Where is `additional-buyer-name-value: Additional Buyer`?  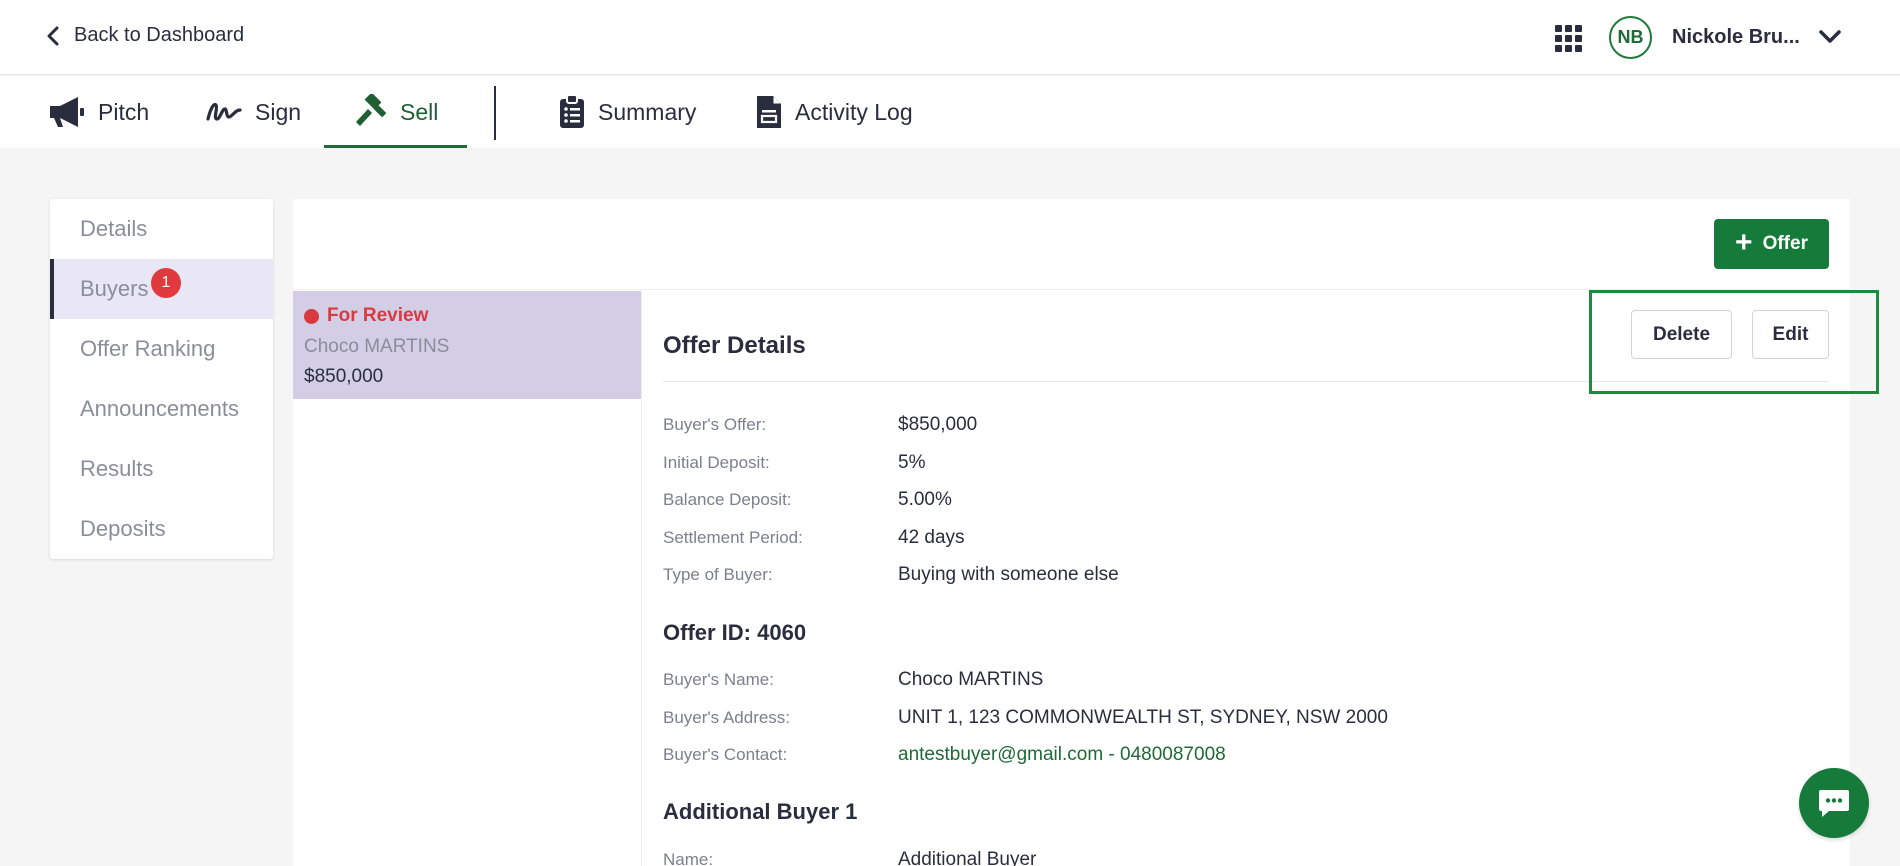
additional-buyer-name-value: Additional Buyer is located at coordinates (967, 857).